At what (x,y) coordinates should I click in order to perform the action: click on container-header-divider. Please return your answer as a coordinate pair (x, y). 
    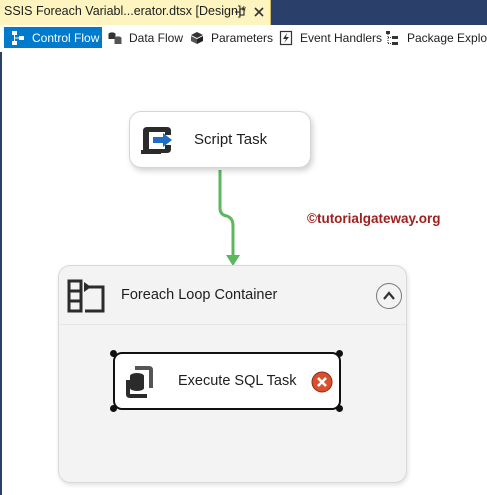
    Looking at the image, I should click on (232, 324).